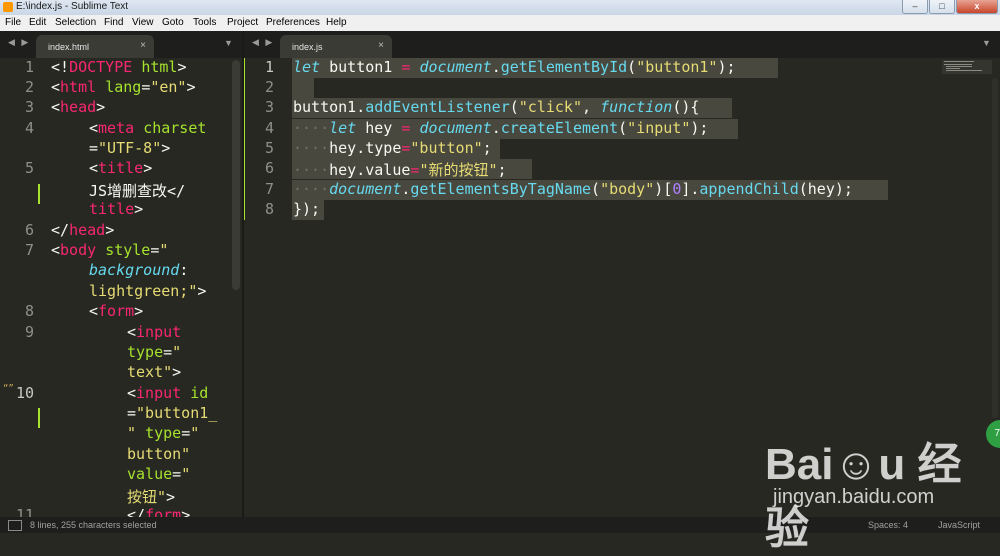 The height and width of the screenshot is (556, 1000). Describe the element at coordinates (995, 248) in the screenshot. I see `right-scrollbar` at that location.